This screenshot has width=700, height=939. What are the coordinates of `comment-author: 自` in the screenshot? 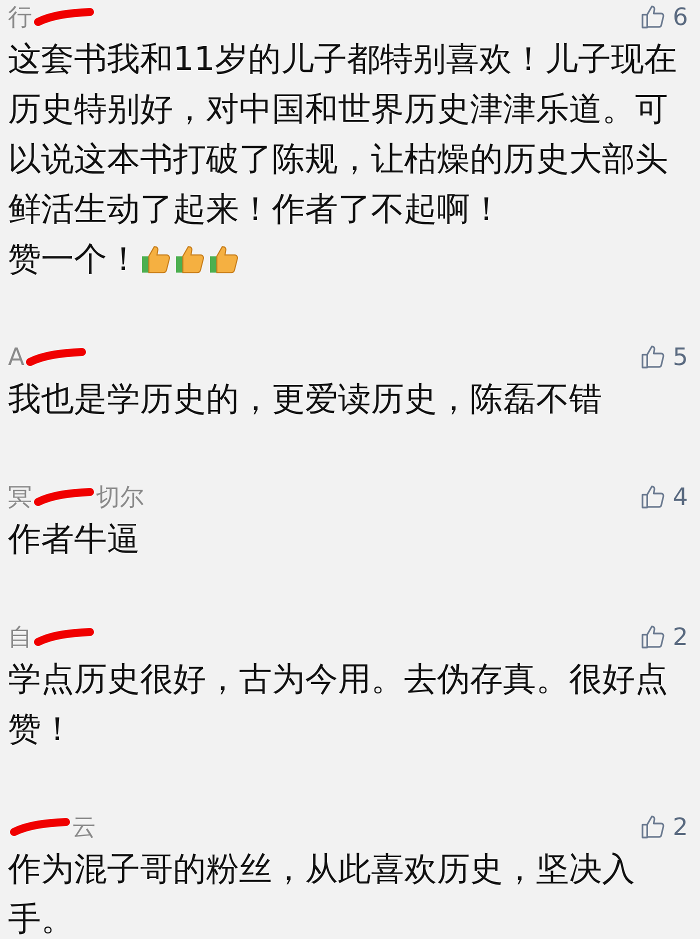 It's located at (20, 637).